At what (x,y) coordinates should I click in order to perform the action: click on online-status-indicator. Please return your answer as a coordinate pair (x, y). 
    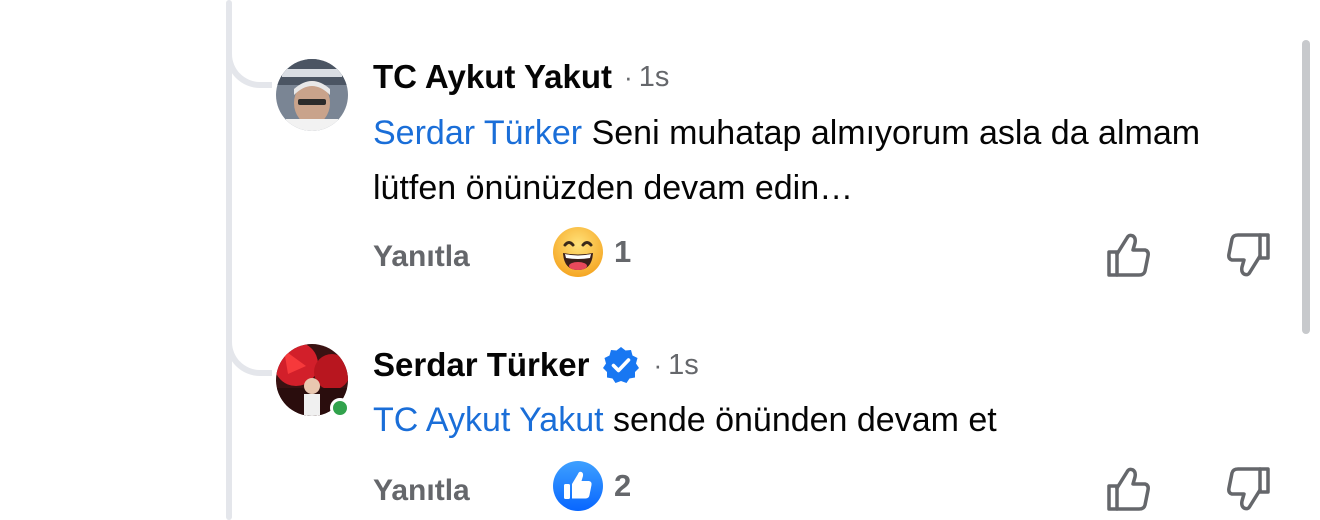
    Looking at the image, I should click on (340, 408).